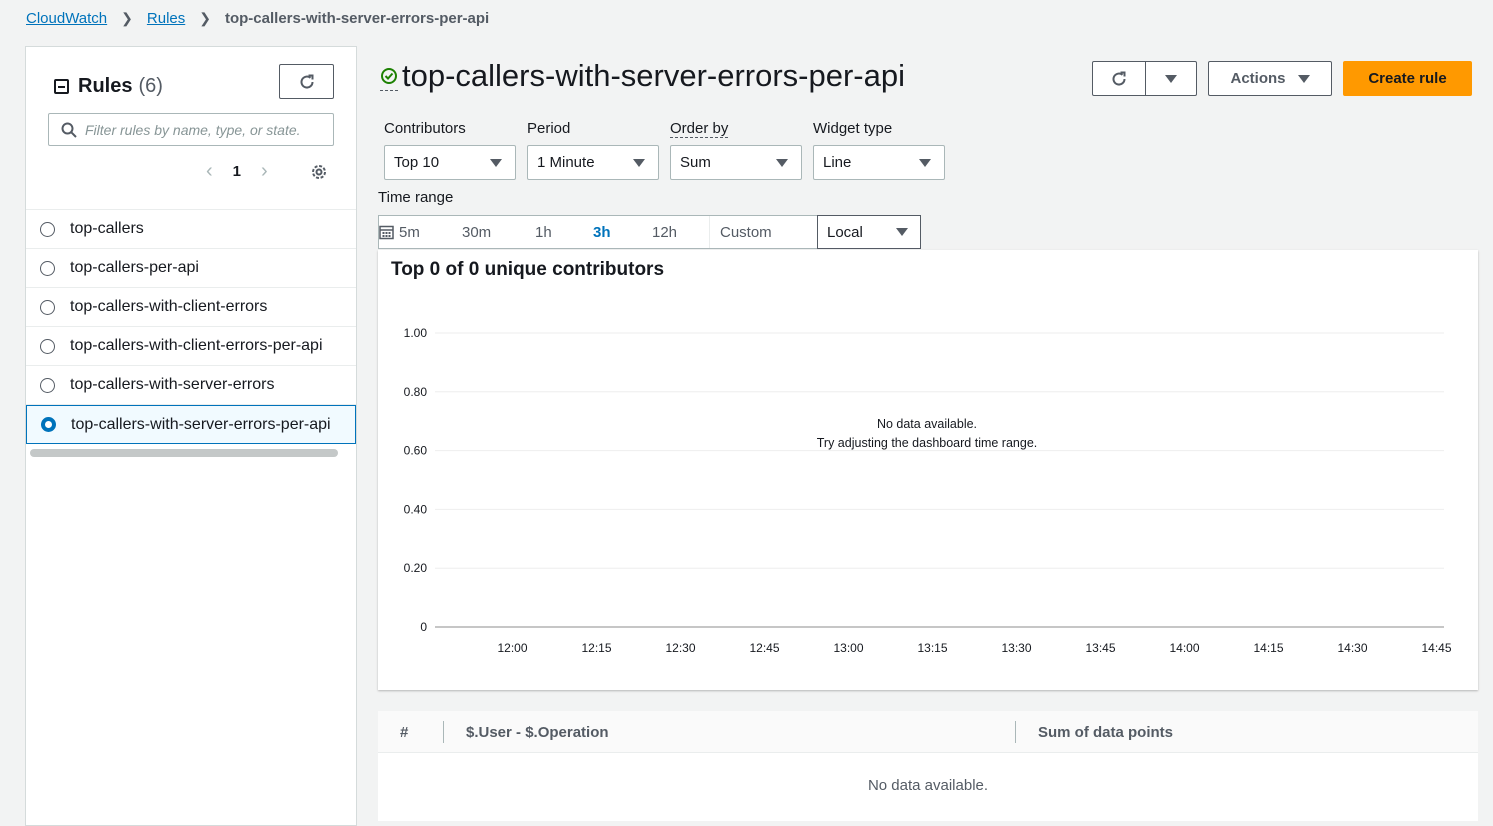 This screenshot has width=1493, height=826. Describe the element at coordinates (602, 232) in the screenshot. I see `time-range-3h: 3h` at that location.